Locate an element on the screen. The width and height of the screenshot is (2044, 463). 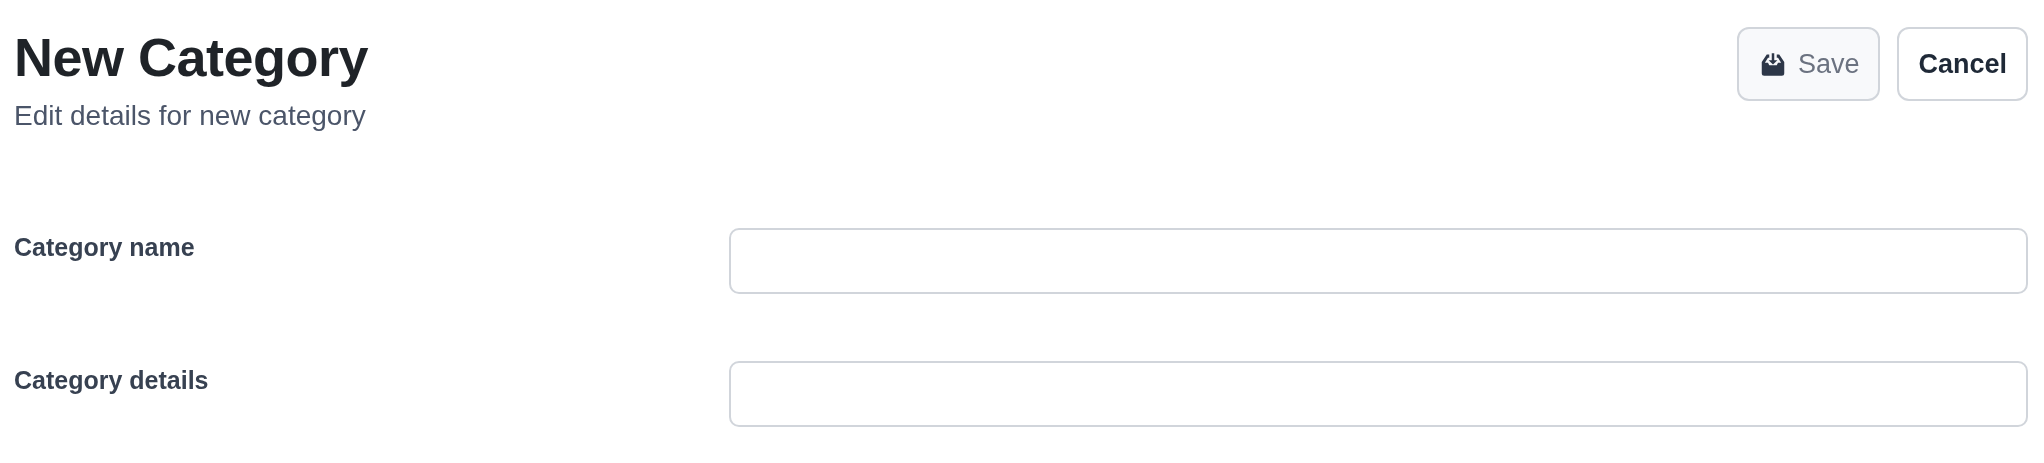
field-label: Category name is located at coordinates (105, 247).